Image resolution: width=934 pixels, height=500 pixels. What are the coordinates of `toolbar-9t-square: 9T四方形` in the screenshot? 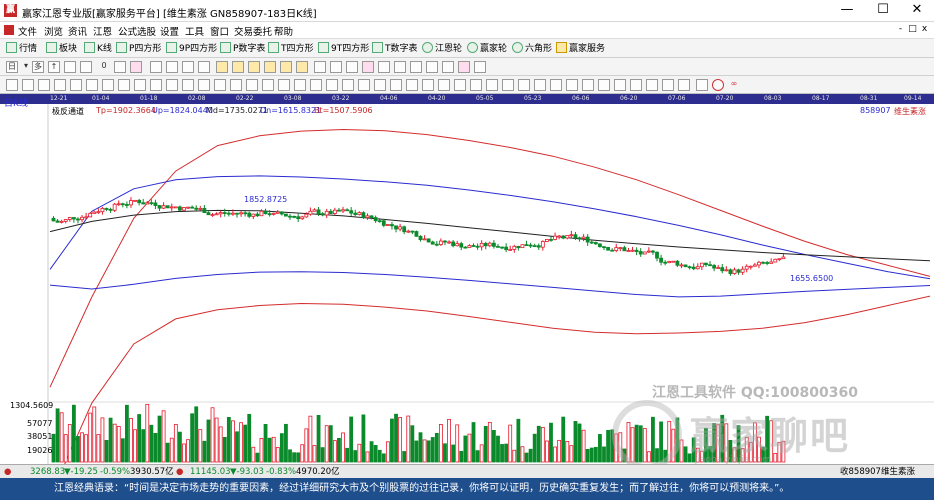 It's located at (343, 48).